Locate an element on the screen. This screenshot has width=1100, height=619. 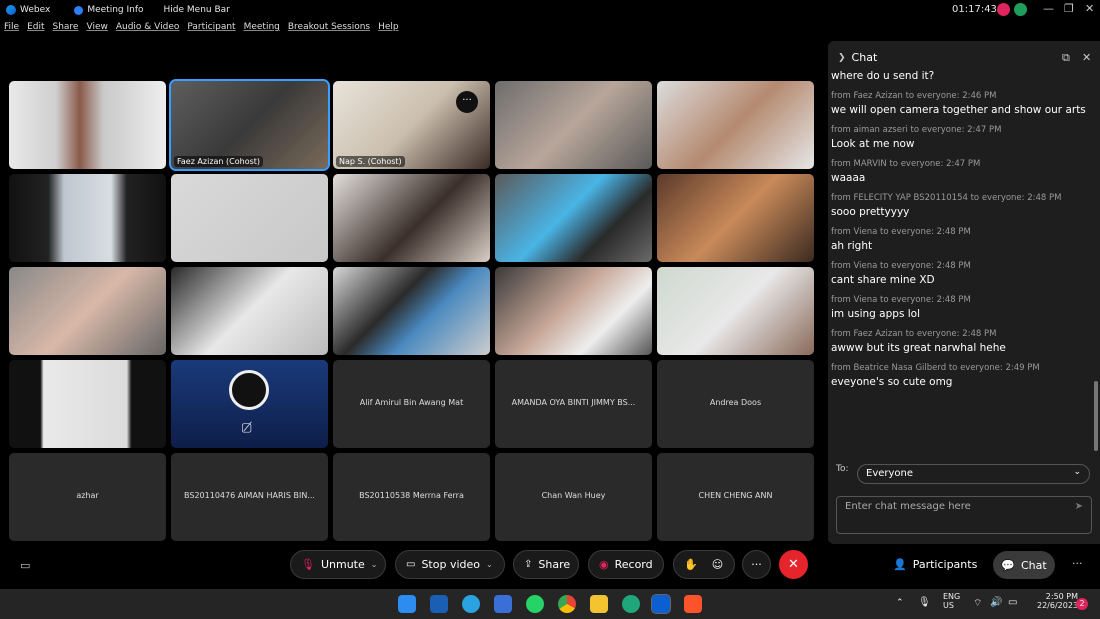
close-icon: ✕ is located at coordinates (793, 564).